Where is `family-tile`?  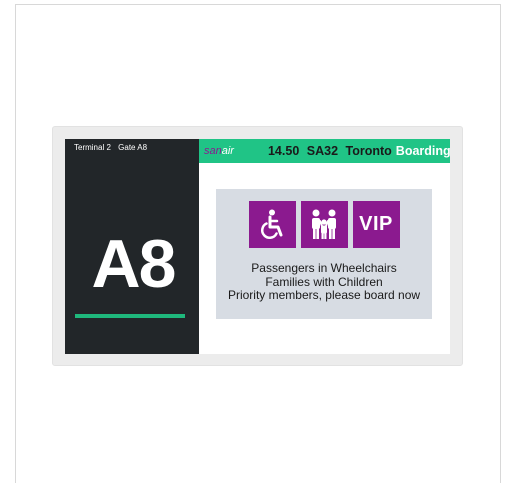 family-tile is located at coordinates (324, 224).